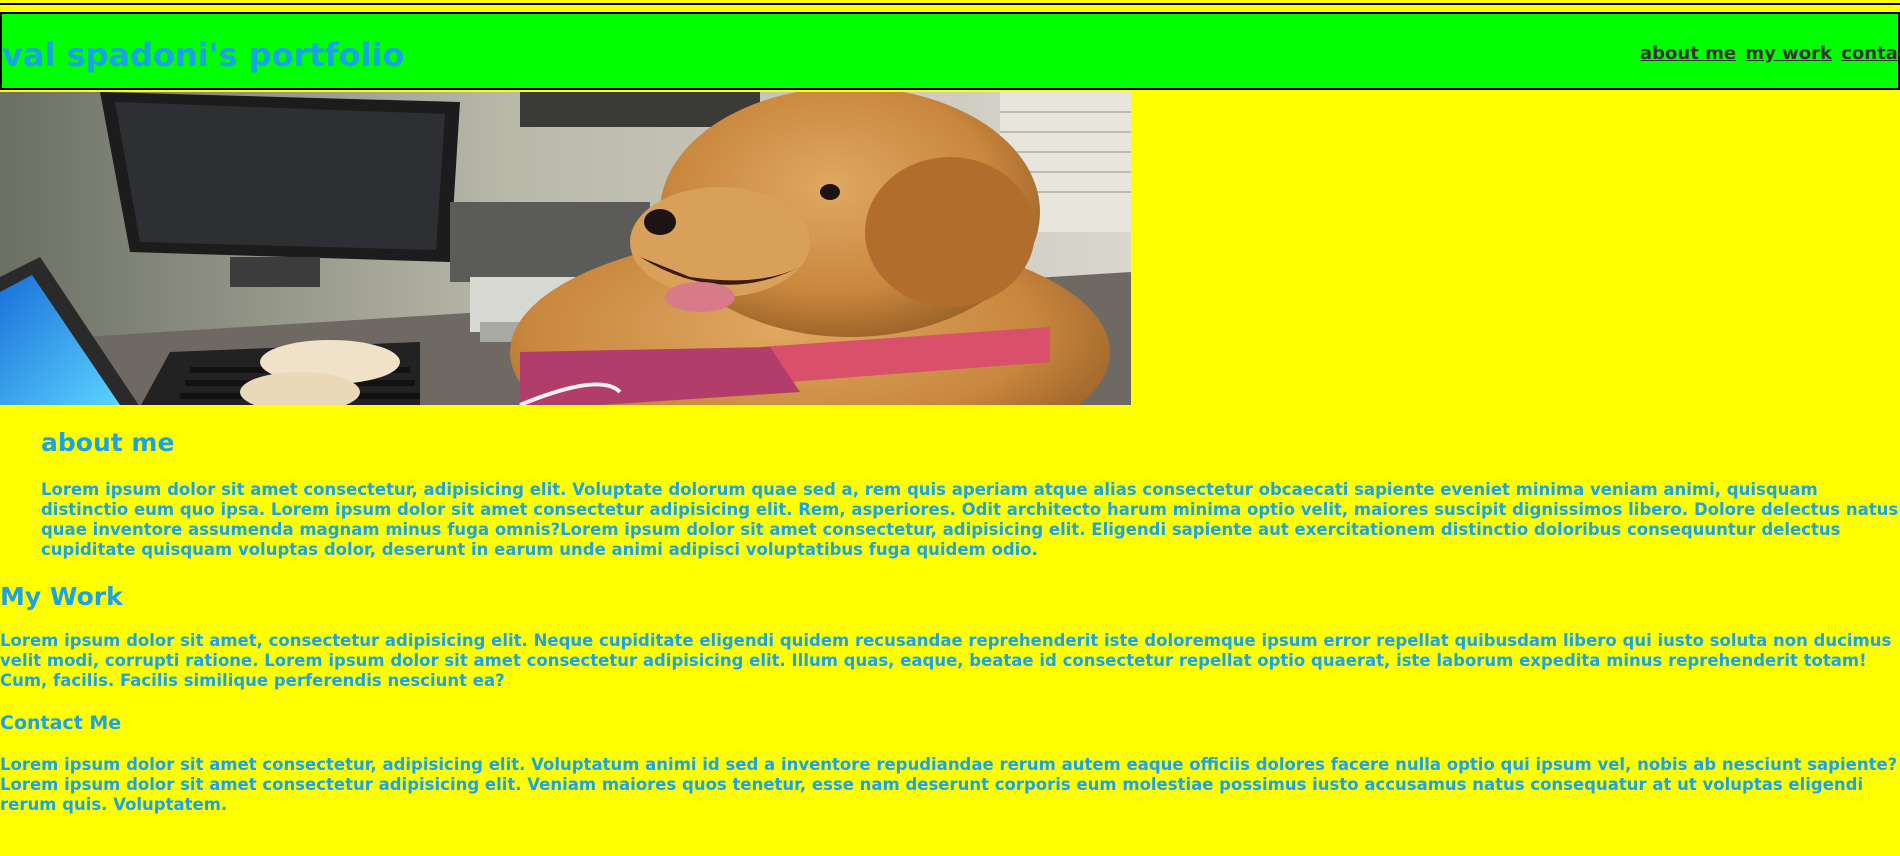 The height and width of the screenshot is (856, 1900). Describe the element at coordinates (61, 723) in the screenshot. I see `contact-heading: Contact Me` at that location.